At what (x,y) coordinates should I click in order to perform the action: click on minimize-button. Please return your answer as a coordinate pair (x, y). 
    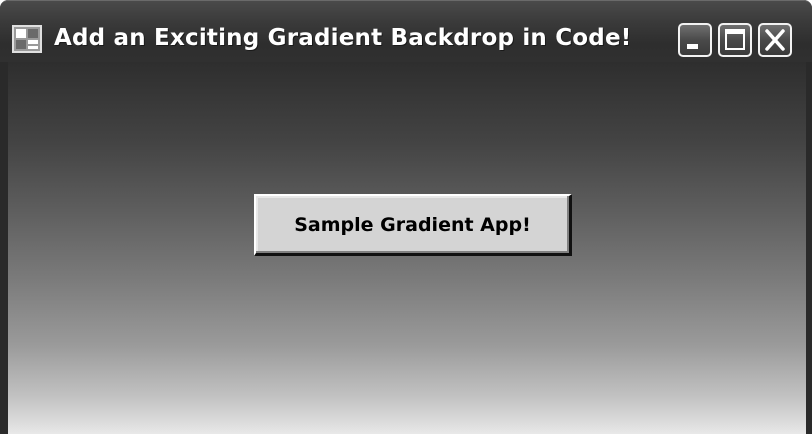
    Looking at the image, I should click on (695, 40).